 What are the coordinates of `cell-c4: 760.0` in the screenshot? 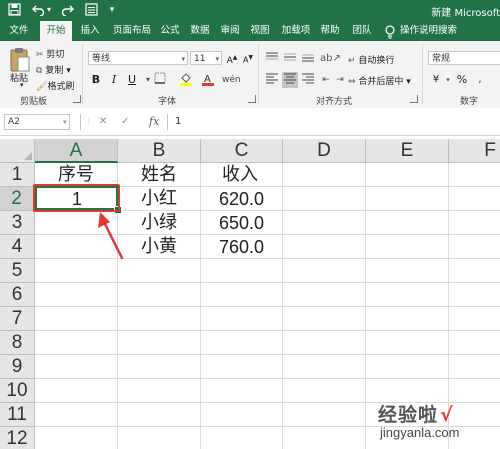 It's located at (241, 247).